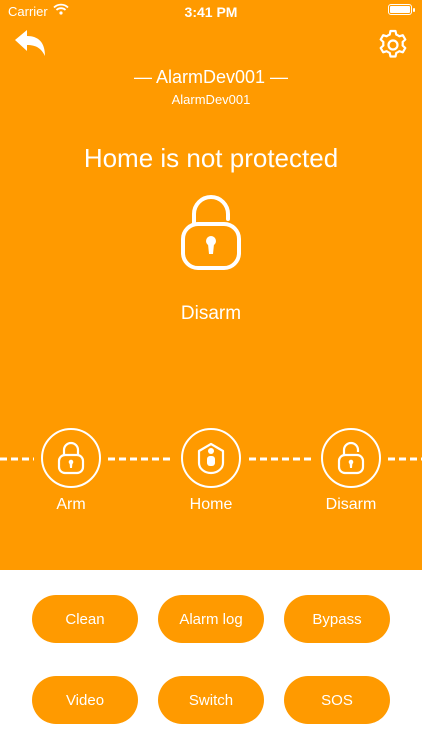  What do you see at coordinates (85, 700) in the screenshot?
I see `video-button: Video` at bounding box center [85, 700].